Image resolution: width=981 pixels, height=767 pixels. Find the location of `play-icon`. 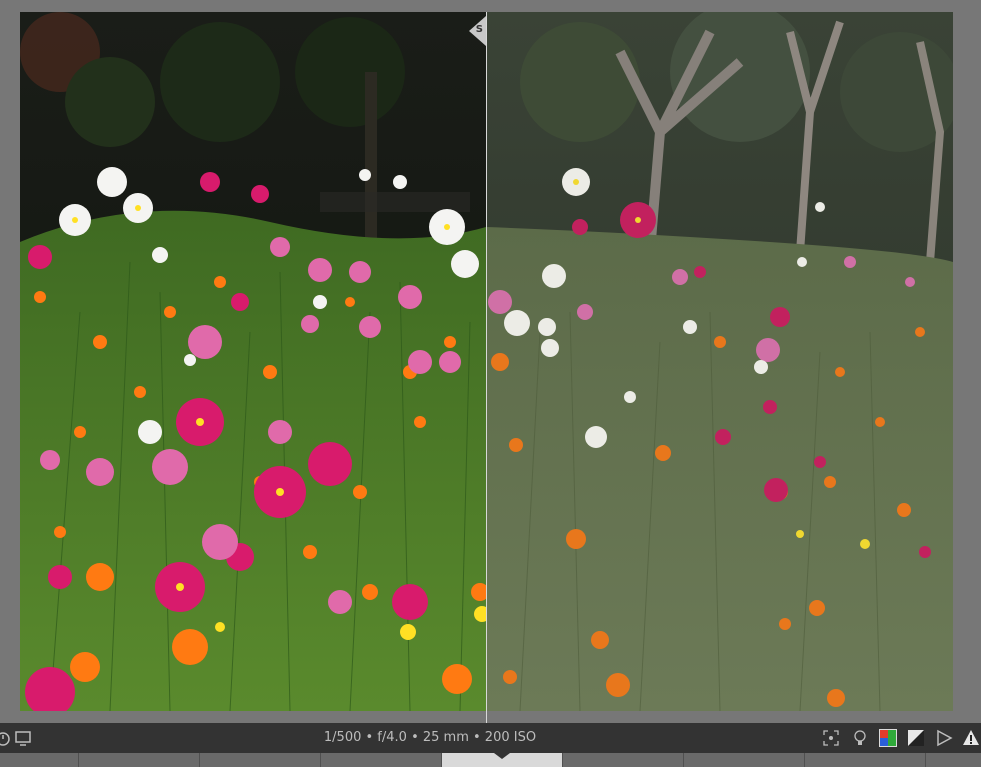

play-icon is located at coordinates (944, 738).